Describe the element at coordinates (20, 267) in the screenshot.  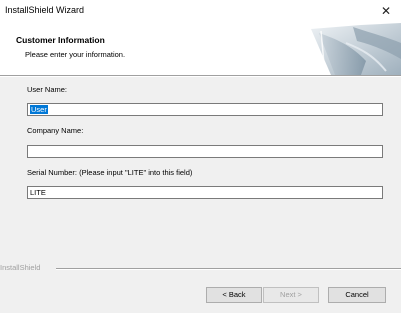
I see `installshield-brand: InstallShield` at that location.